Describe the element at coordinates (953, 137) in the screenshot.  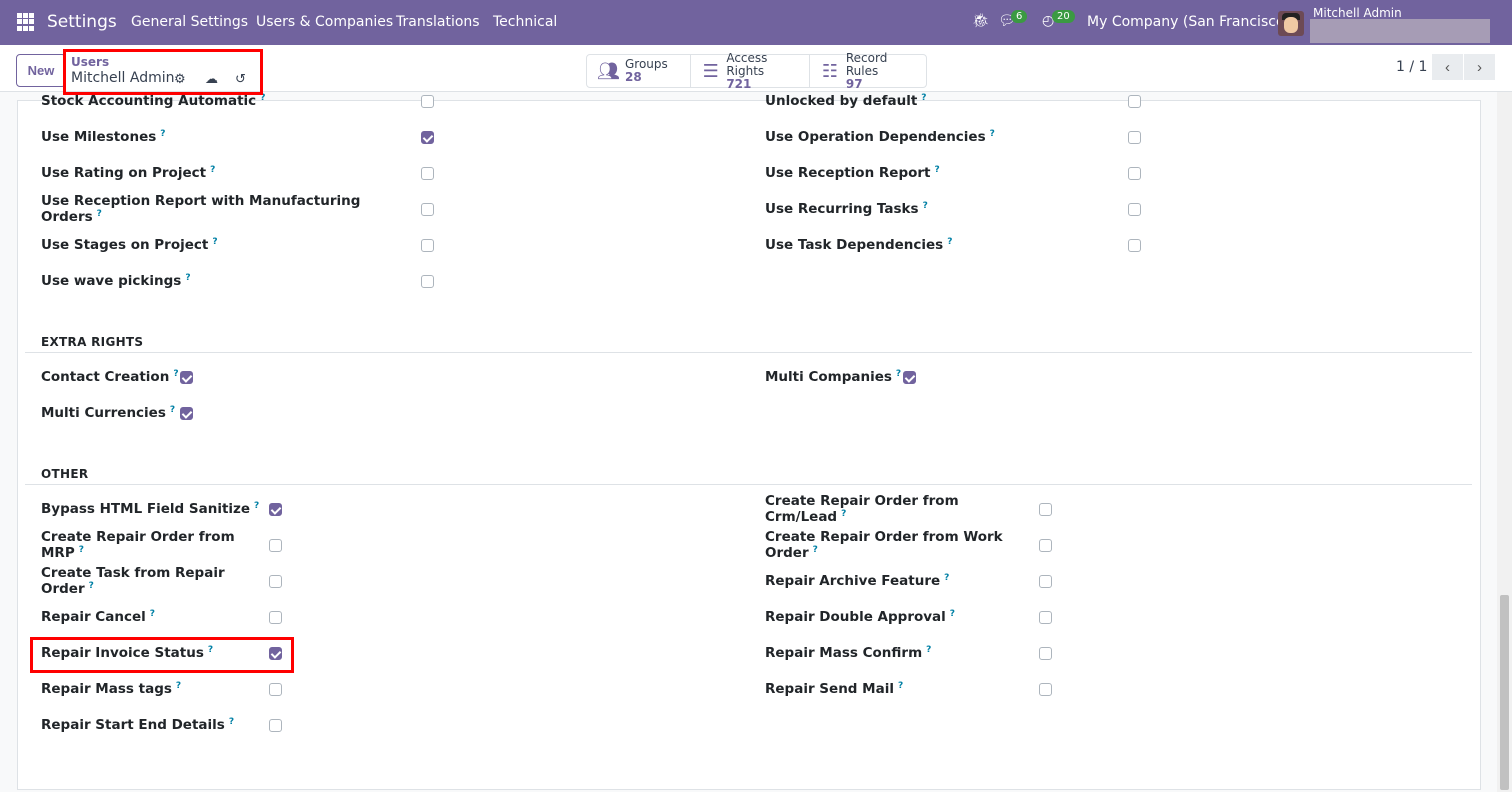
I see `setting-row: Use Operation Dependencies?` at that location.